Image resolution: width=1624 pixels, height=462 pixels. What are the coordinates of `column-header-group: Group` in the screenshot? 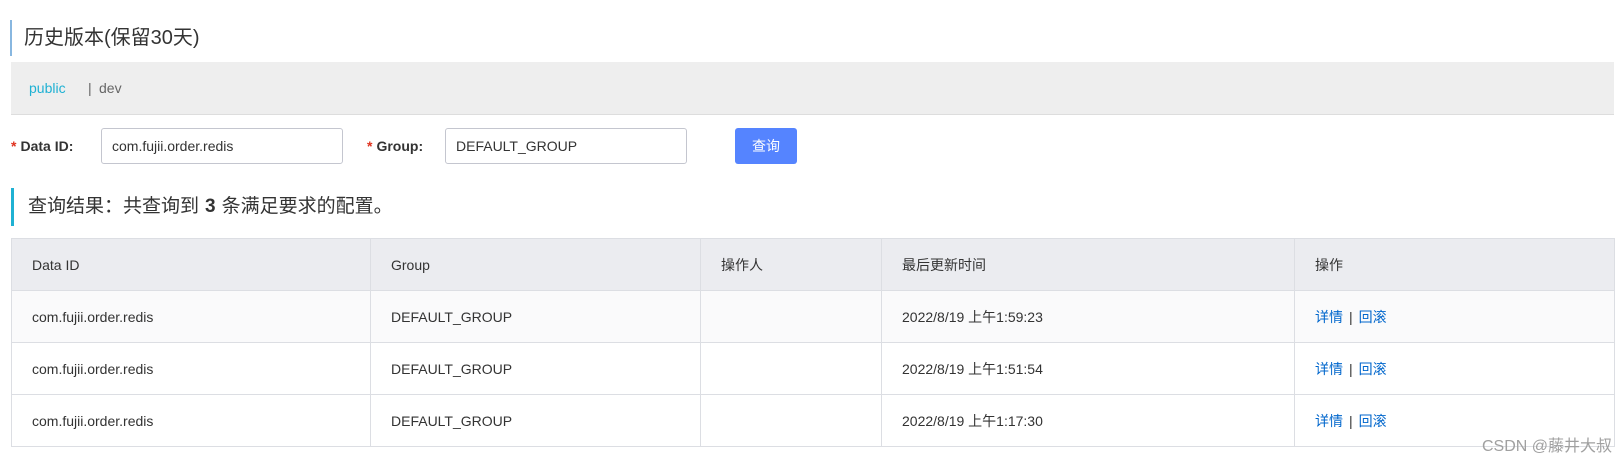 It's located at (535, 264).